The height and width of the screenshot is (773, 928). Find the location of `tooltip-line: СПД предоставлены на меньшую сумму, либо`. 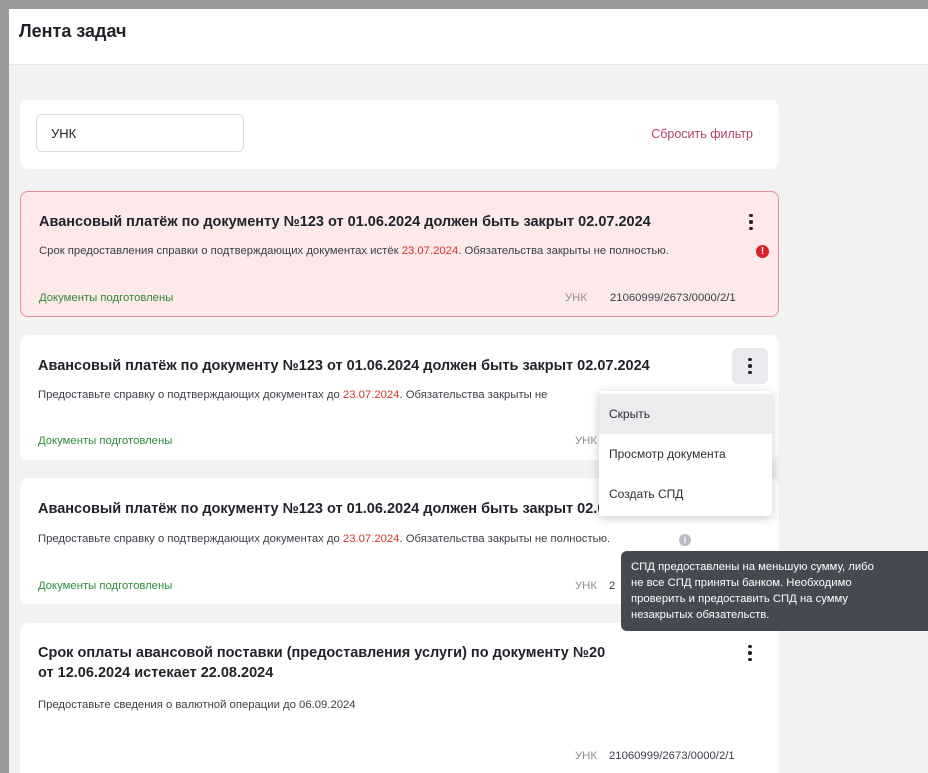

tooltip-line: СПД предоставлены на меньшую сумму, либо is located at coordinates (752, 567).